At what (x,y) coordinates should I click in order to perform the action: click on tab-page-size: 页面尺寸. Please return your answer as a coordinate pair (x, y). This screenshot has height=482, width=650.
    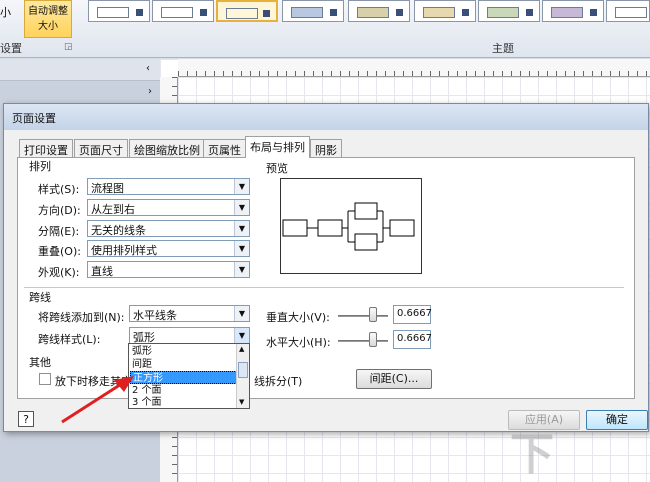
    Looking at the image, I should click on (101, 148).